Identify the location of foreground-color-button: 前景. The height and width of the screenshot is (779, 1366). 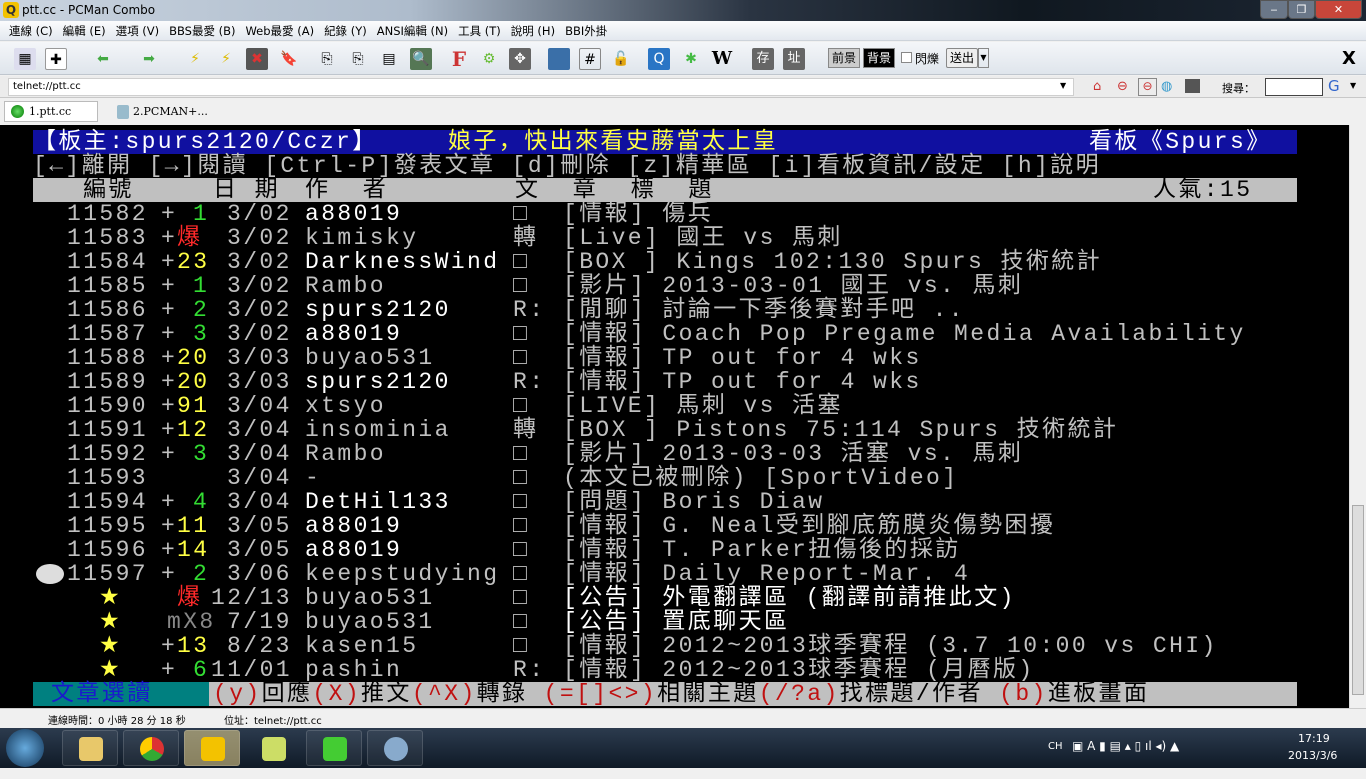
(844, 58).